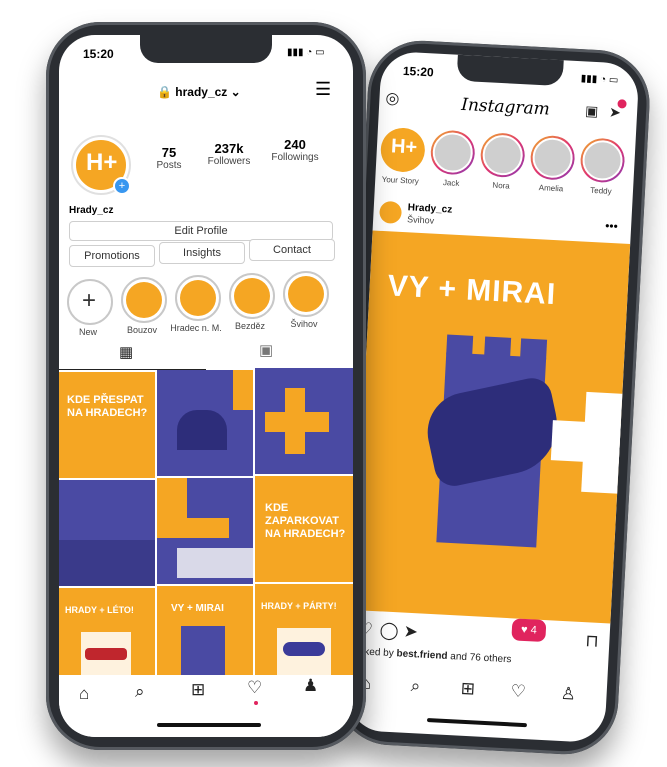 This screenshot has width=667, height=767. What do you see at coordinates (493, 432) in the screenshot?
I see `jumping-person` at bounding box center [493, 432].